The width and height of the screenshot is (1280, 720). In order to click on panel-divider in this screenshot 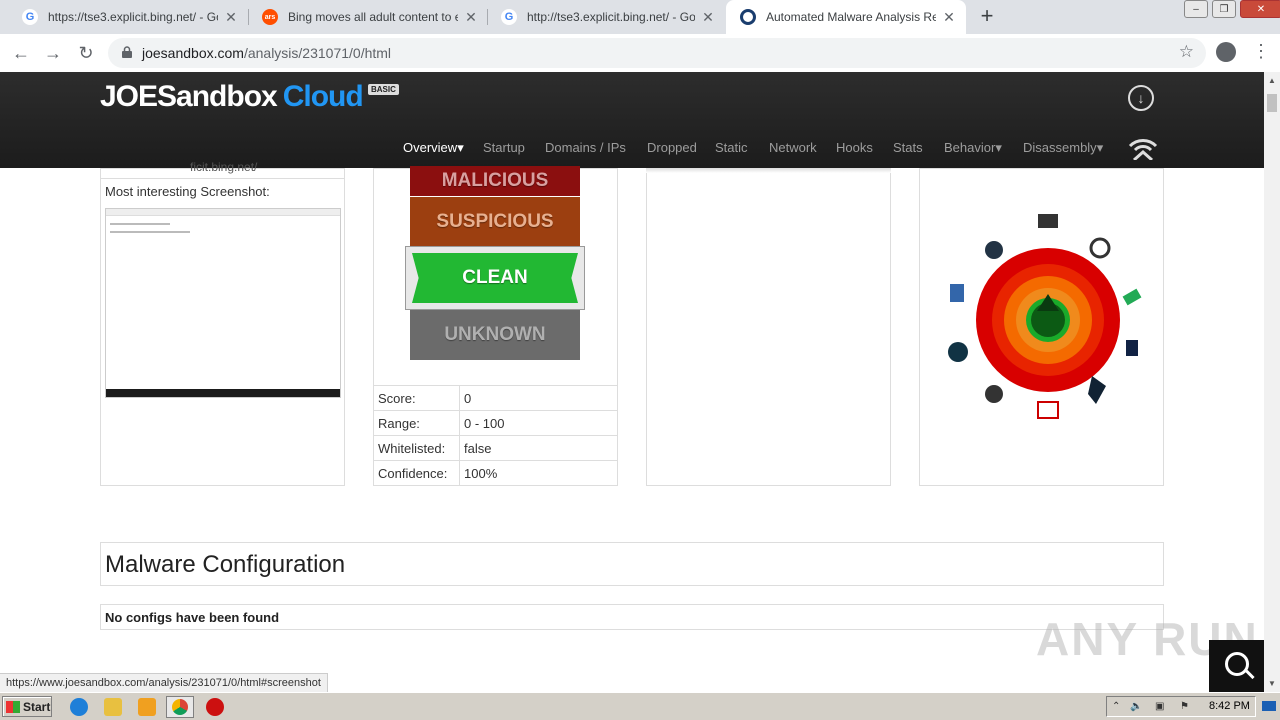, I will do `click(222, 178)`.